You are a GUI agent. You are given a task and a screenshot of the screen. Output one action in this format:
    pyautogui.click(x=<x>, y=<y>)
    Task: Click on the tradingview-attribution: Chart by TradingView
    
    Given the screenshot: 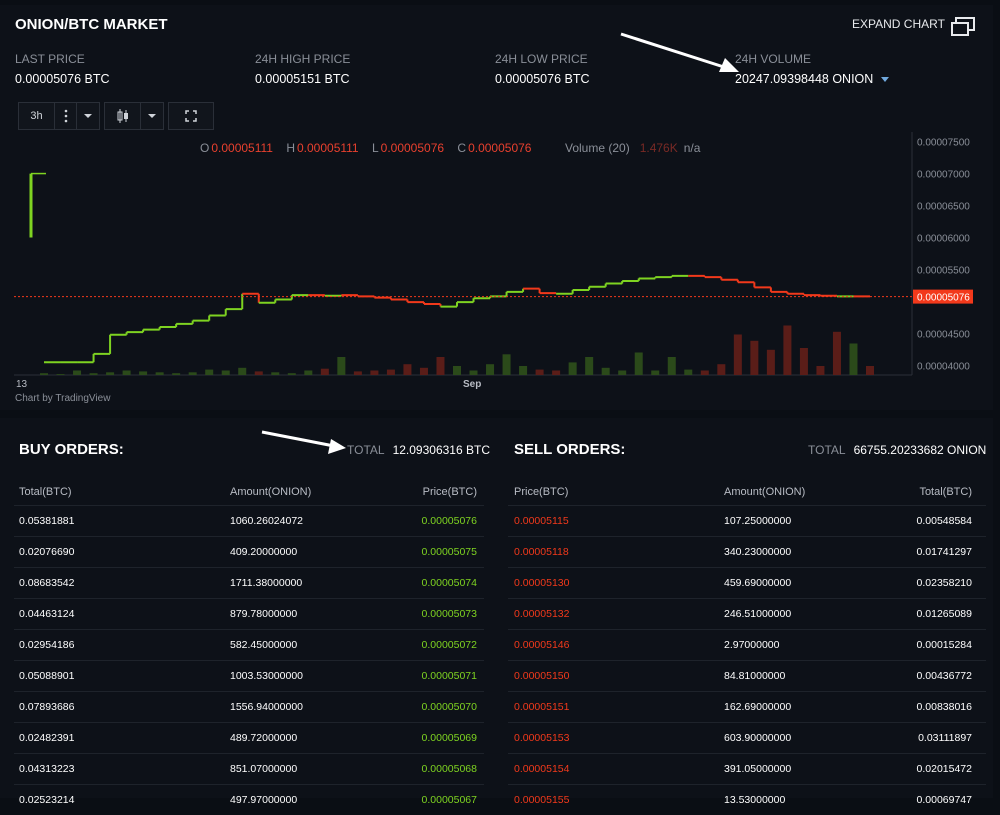 What is the action you would take?
    pyautogui.click(x=62, y=398)
    